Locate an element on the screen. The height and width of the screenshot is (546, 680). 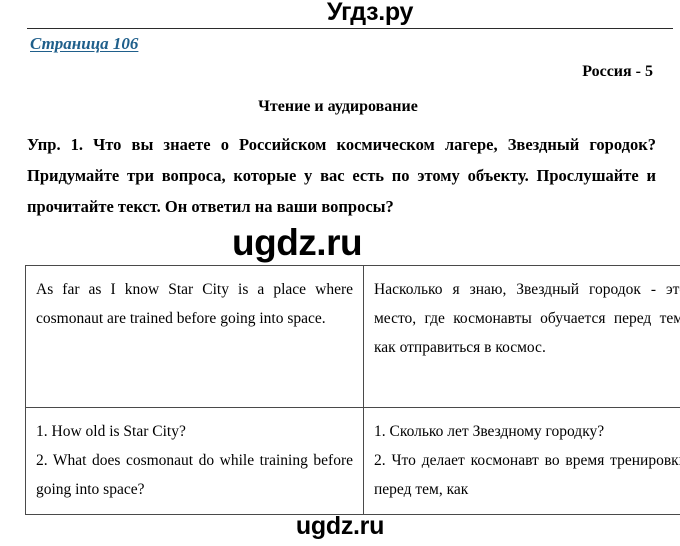
russian-question-1: 1. Сколько лет Звездному городку? is located at coordinates (489, 431).